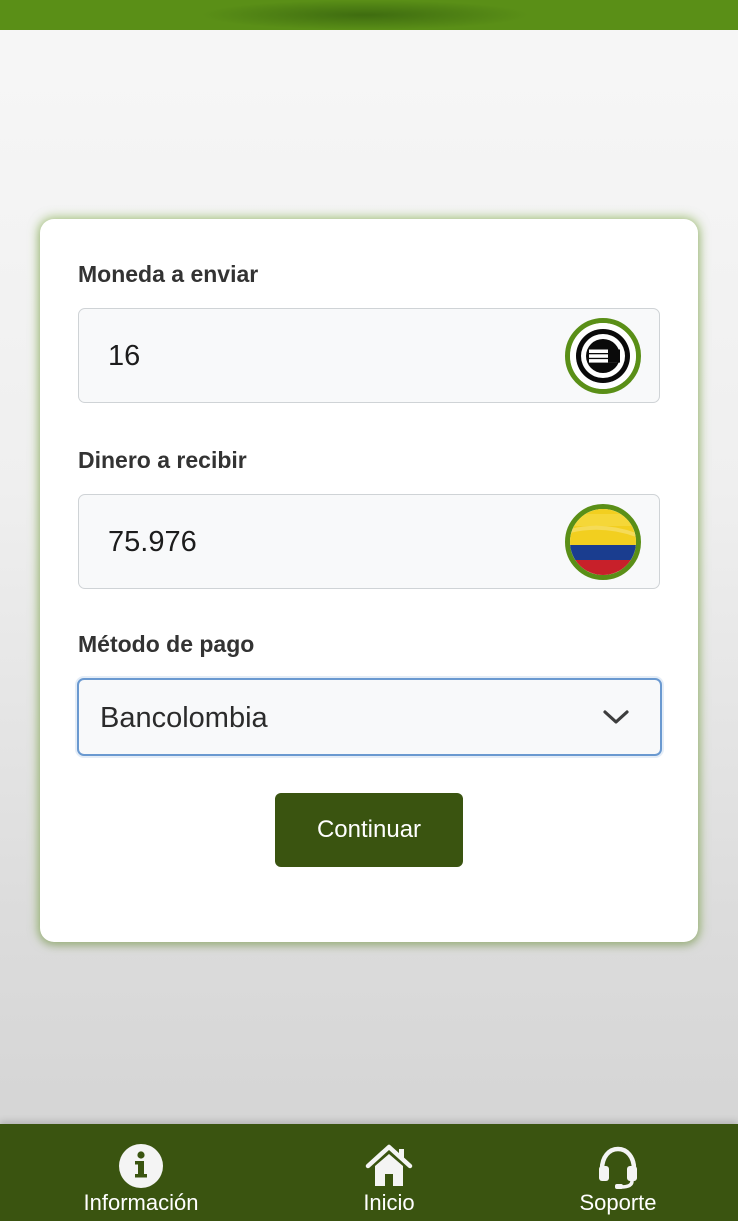 The width and height of the screenshot is (738, 1221). I want to click on home-icon, so click(389, 1165).